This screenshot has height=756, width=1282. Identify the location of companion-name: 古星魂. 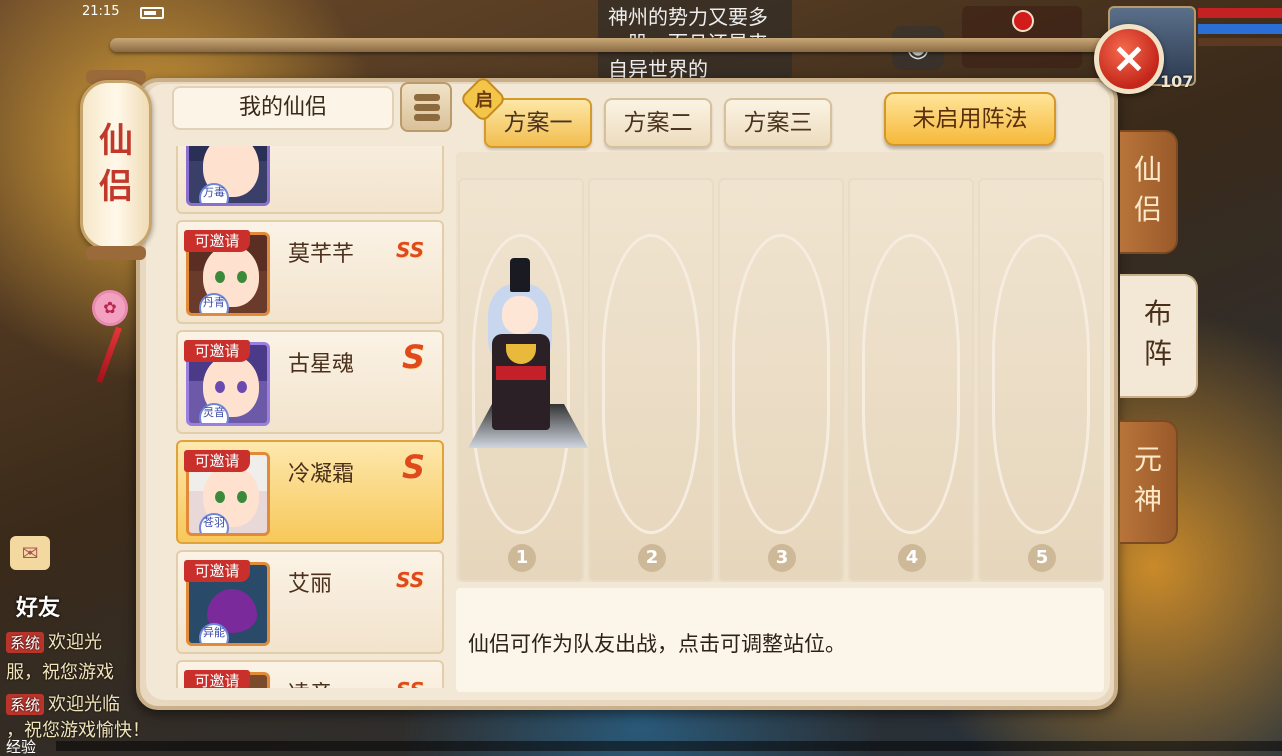
(321, 364).